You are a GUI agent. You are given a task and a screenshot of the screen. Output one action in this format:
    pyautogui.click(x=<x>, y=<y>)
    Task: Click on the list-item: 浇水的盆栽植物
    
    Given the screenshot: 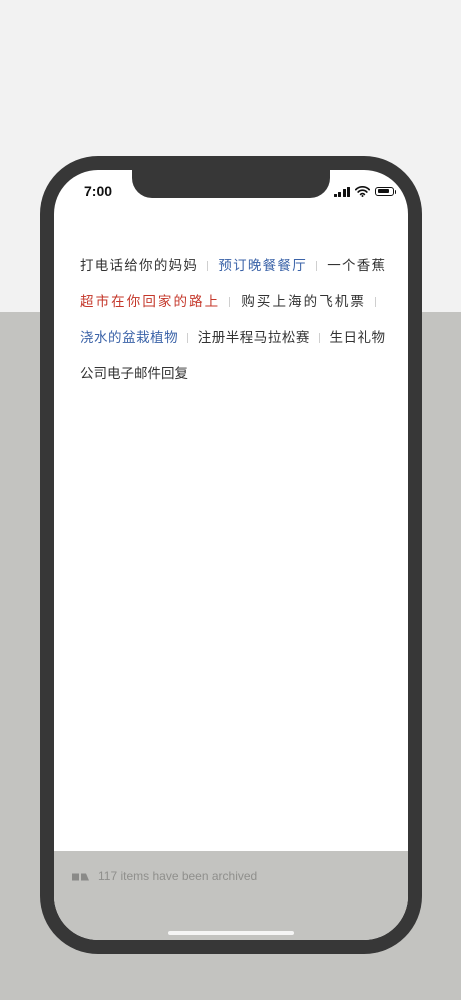 What is the action you would take?
    pyautogui.click(x=129, y=338)
    